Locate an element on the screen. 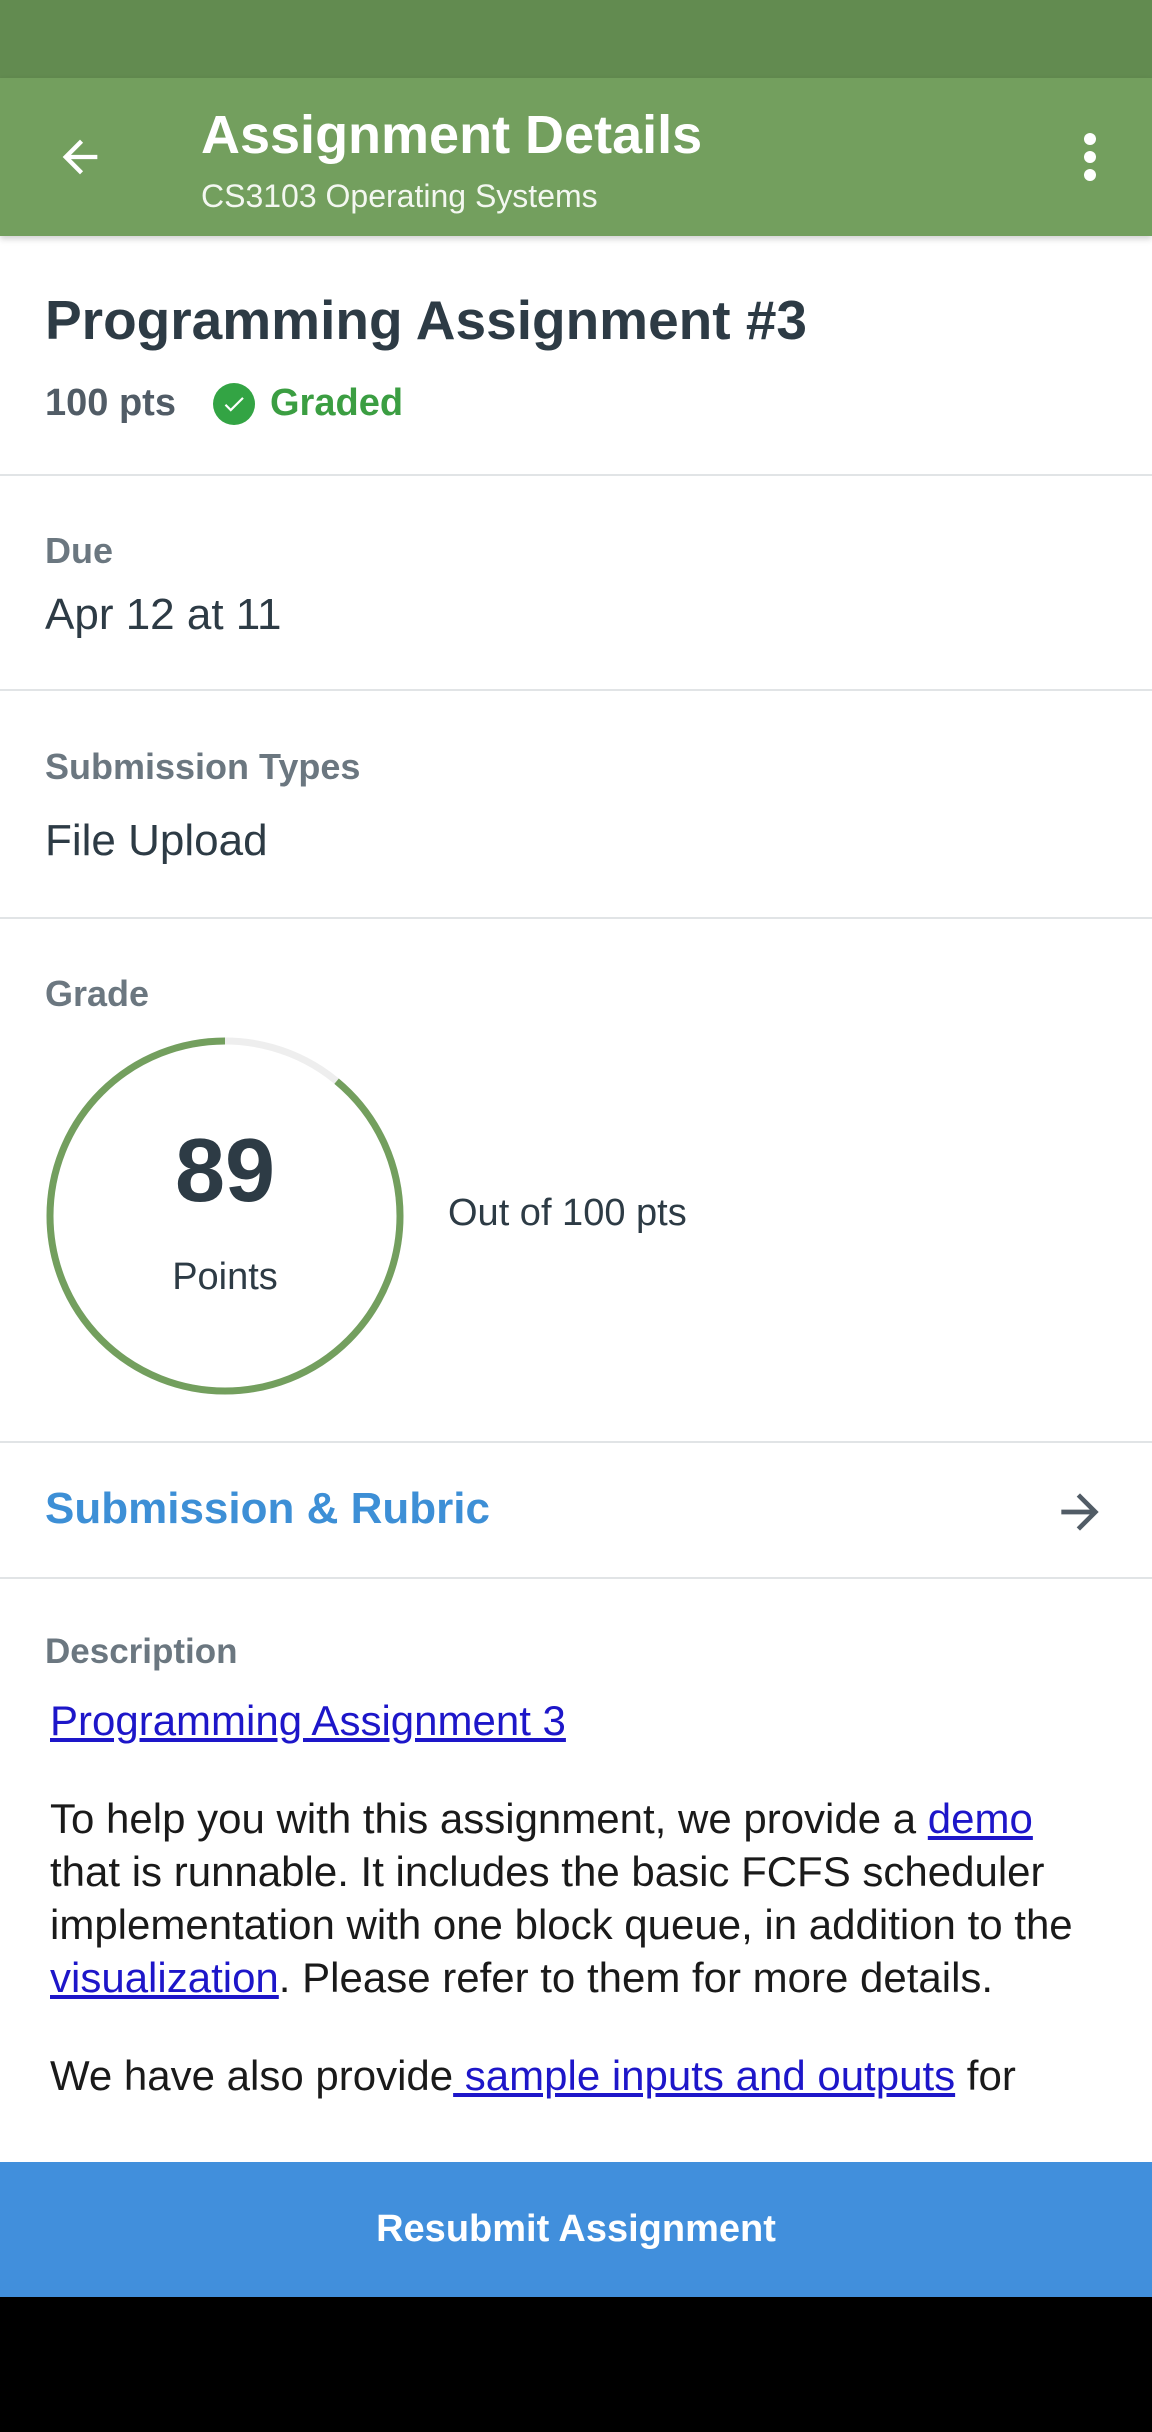 The height and width of the screenshot is (2432, 1152). assignment-title: Programming Assignment #3 is located at coordinates (426, 320).